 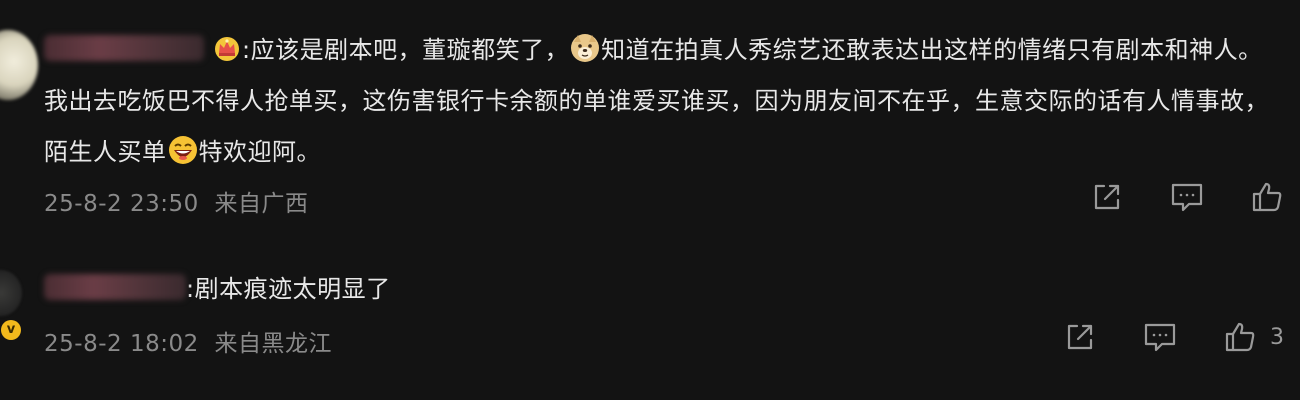 What do you see at coordinates (1167, 197) in the screenshot?
I see `comment-actions` at bounding box center [1167, 197].